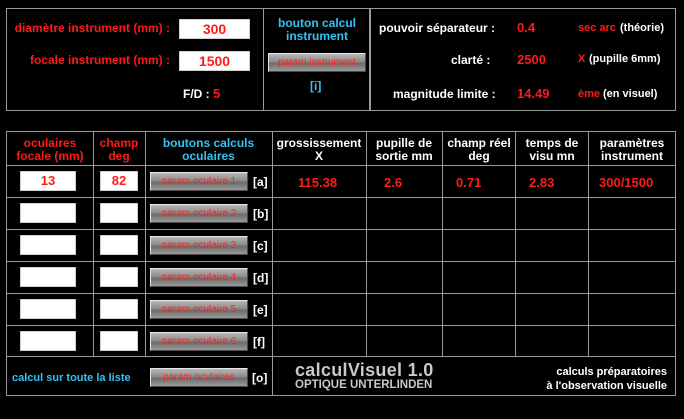  I want to click on clarity-value: 2500, so click(531, 59).